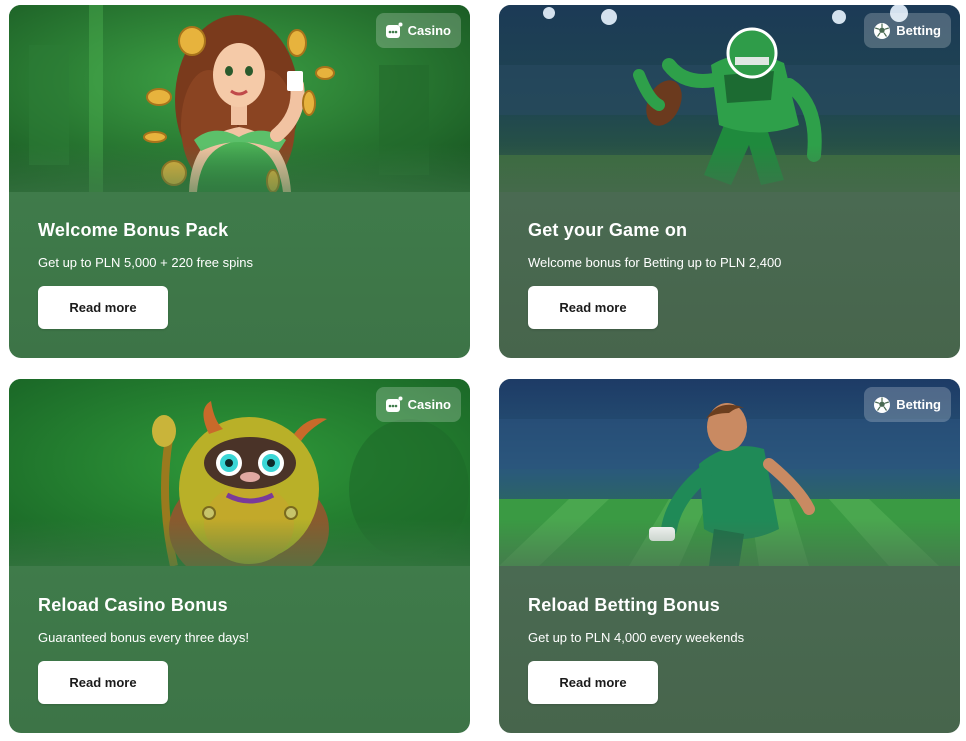 This screenshot has width=966, height=741. I want to click on promo-subtitle: Guaranteed bonus every three days!, so click(144, 637).